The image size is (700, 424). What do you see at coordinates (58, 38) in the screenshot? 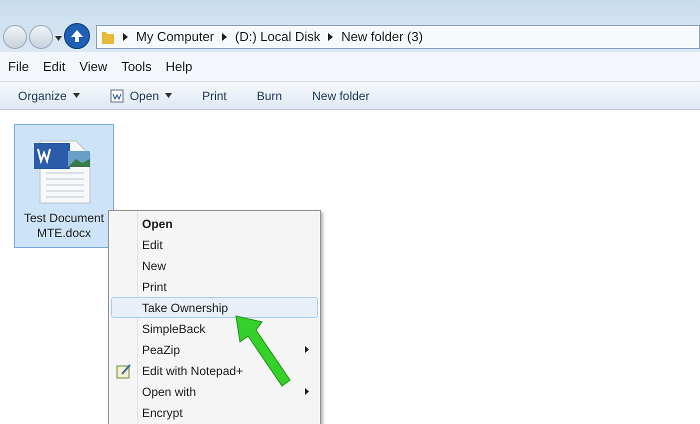
I see `history-caret-icon` at bounding box center [58, 38].